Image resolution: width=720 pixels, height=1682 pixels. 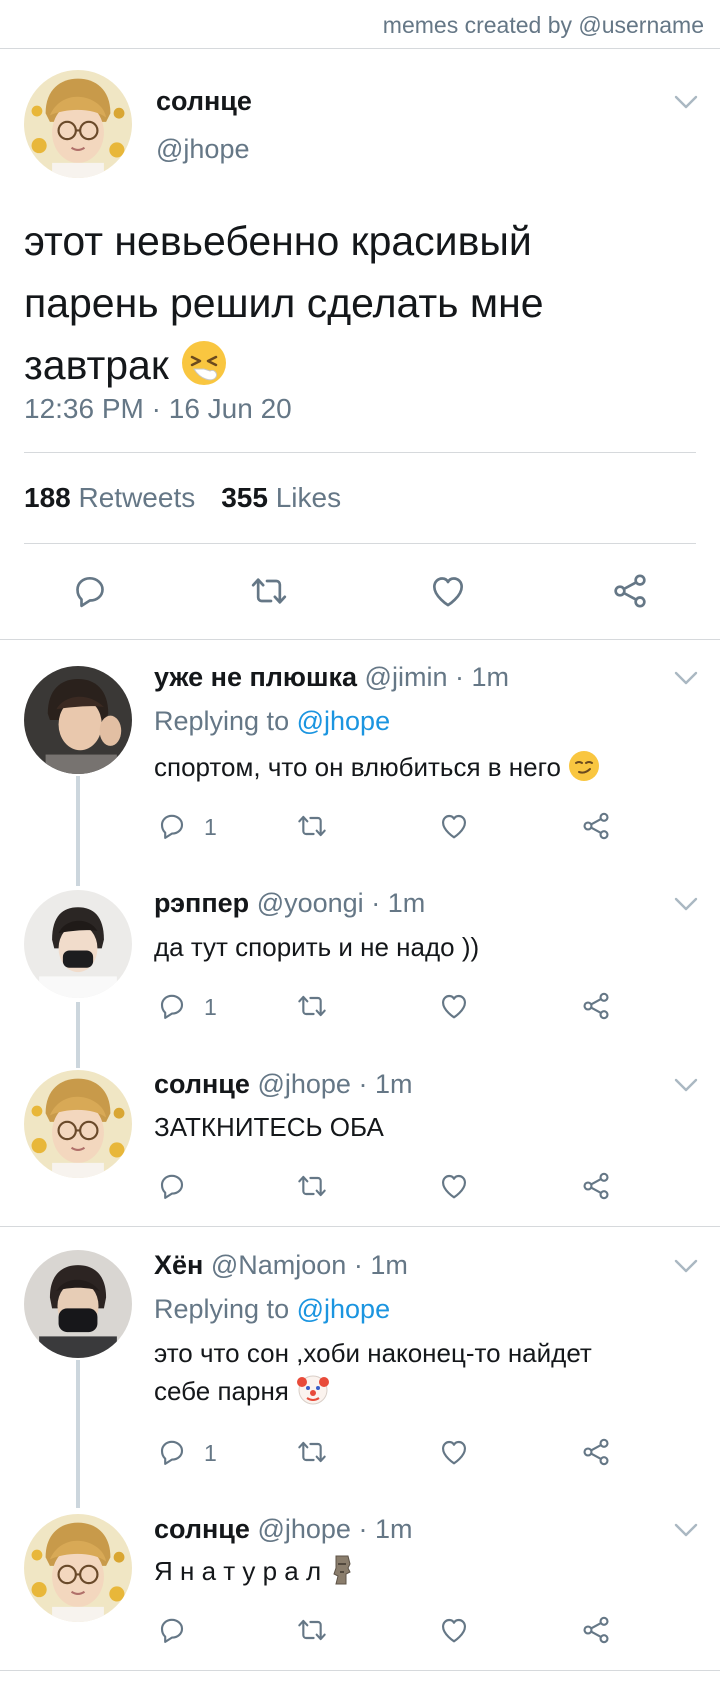 What do you see at coordinates (96, 365) in the screenshot?
I see `tweet-text-line-part: завтрак` at bounding box center [96, 365].